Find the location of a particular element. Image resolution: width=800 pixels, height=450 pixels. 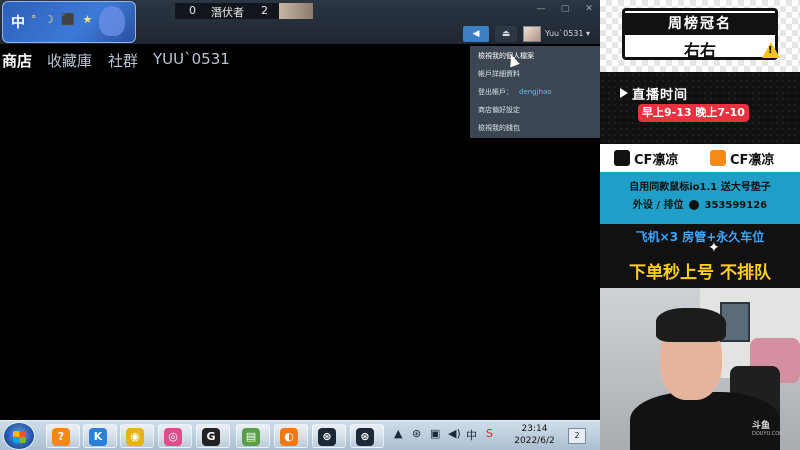

taskbar-app-button: ◎ is located at coordinates (175, 436).